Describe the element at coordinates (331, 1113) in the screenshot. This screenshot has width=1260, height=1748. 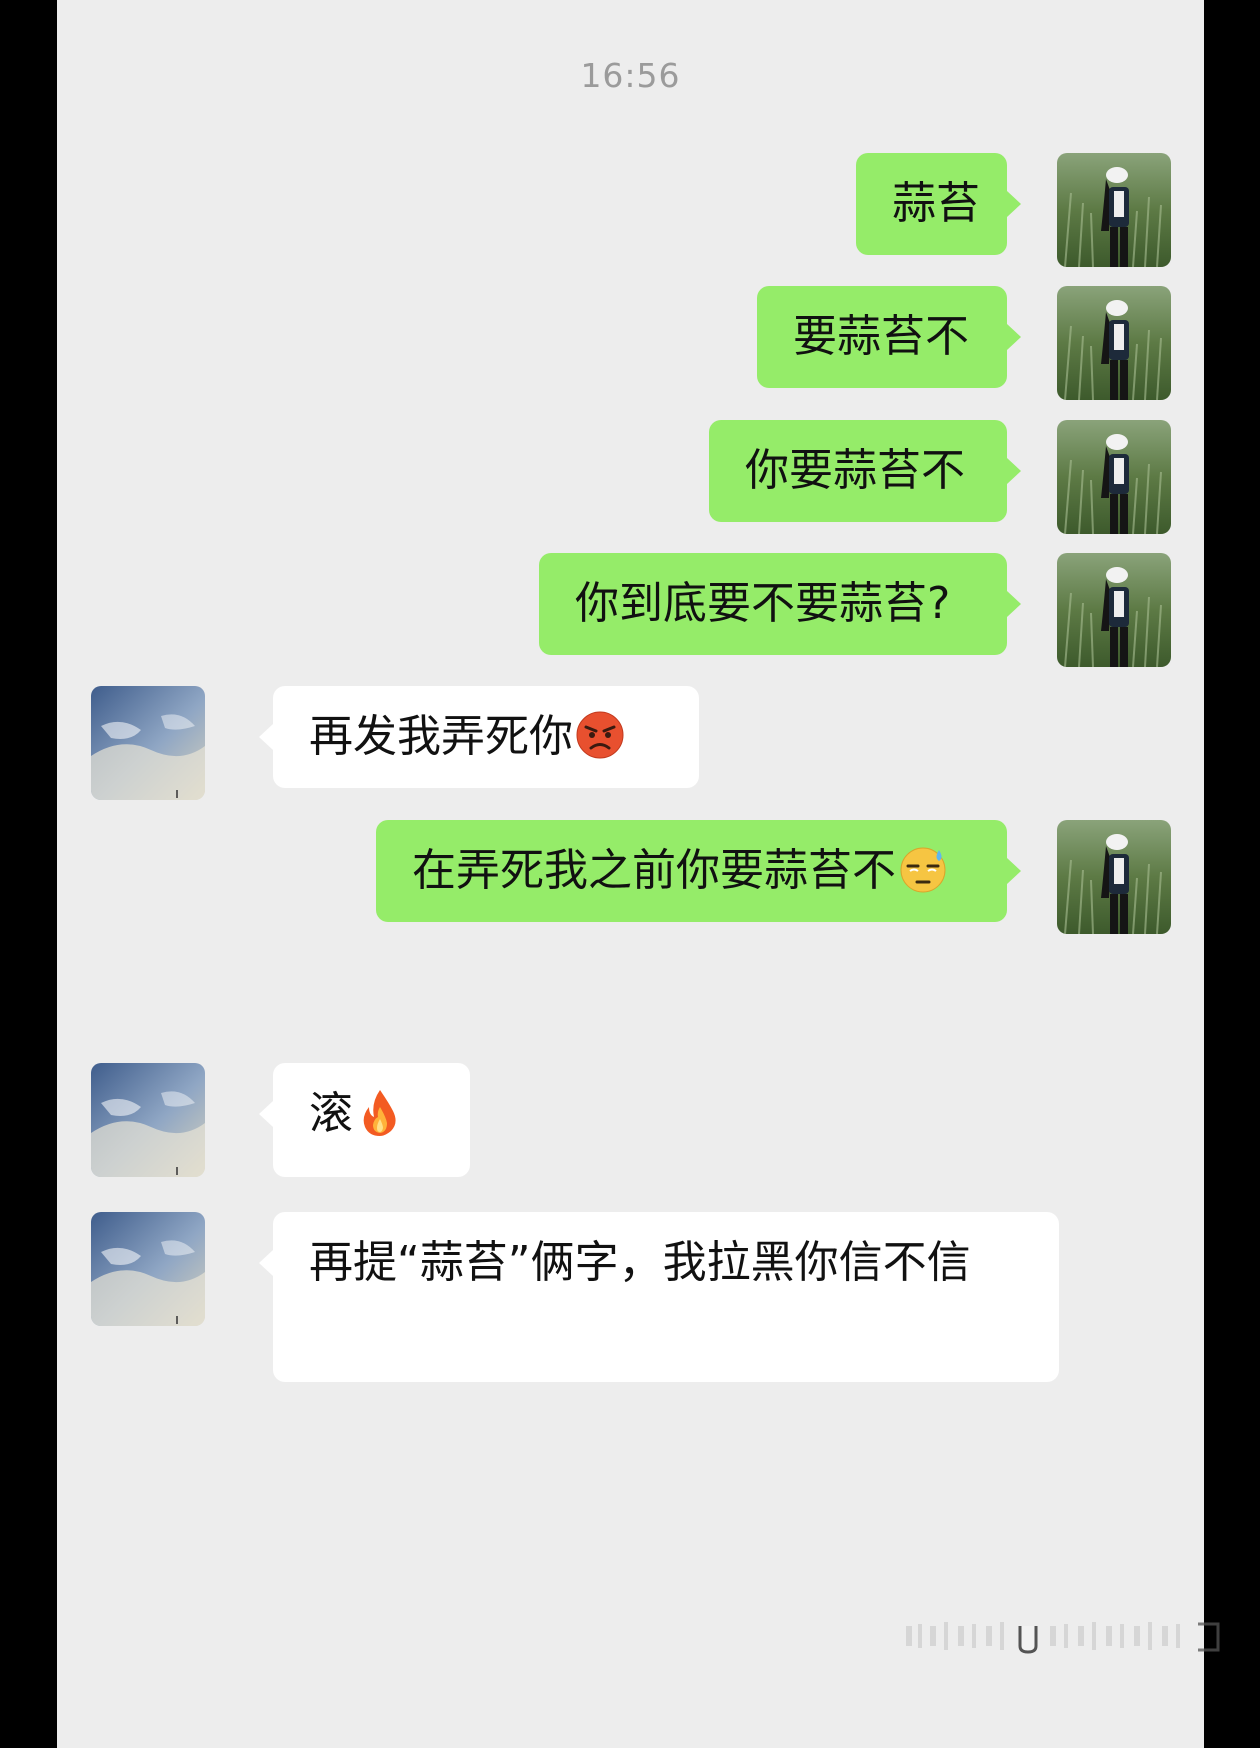
I see `message-text: 滚` at that location.